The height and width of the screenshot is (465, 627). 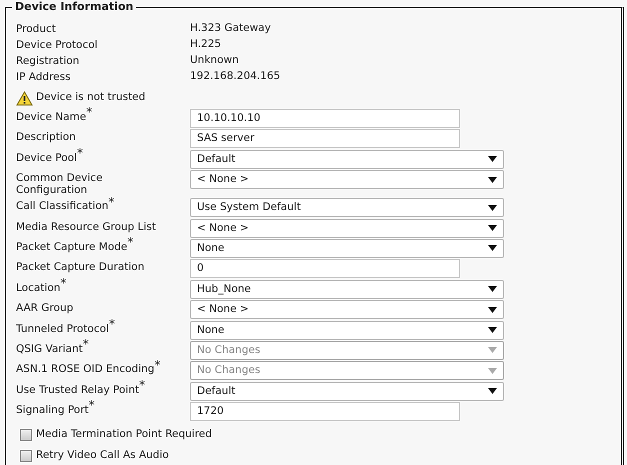 I want to click on field-label: IP Address, so click(x=44, y=77).